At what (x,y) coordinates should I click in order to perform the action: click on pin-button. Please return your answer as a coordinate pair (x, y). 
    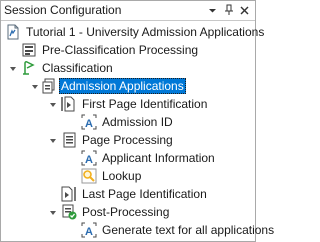
    Looking at the image, I should click on (228, 10).